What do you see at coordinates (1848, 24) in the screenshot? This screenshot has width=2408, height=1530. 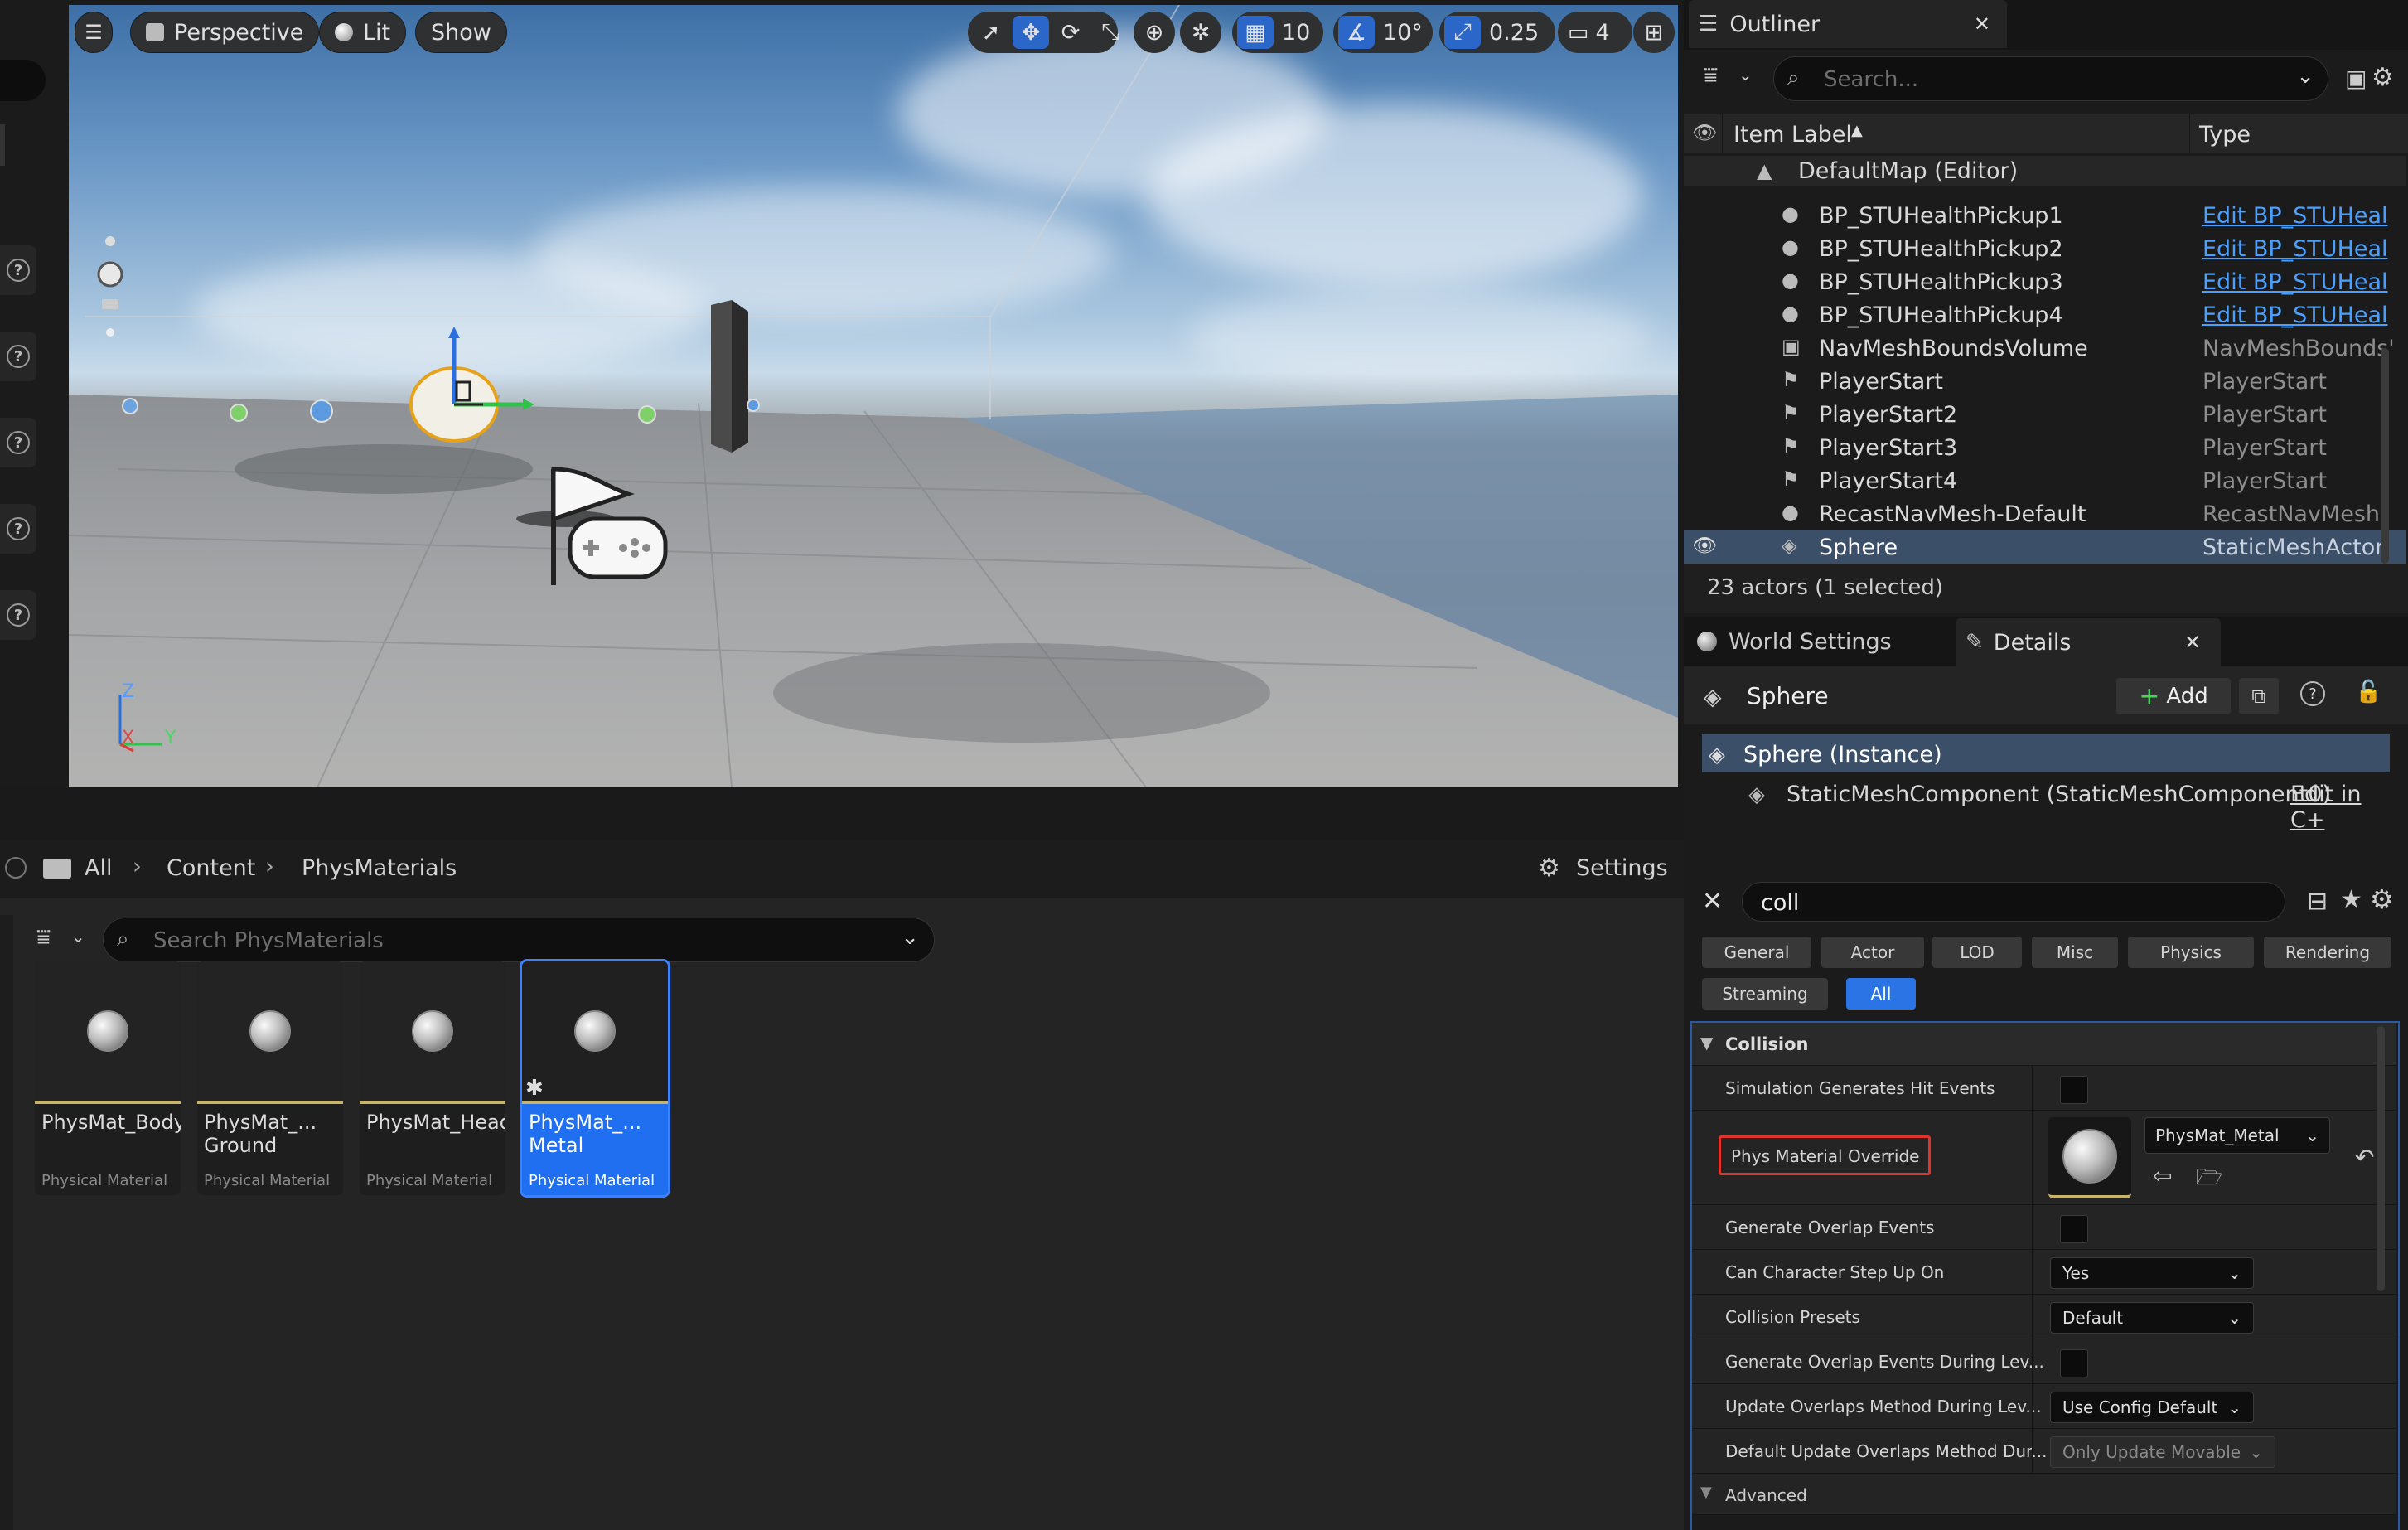 I see `outliner-tab: ☰ Outliner ✕` at bounding box center [1848, 24].